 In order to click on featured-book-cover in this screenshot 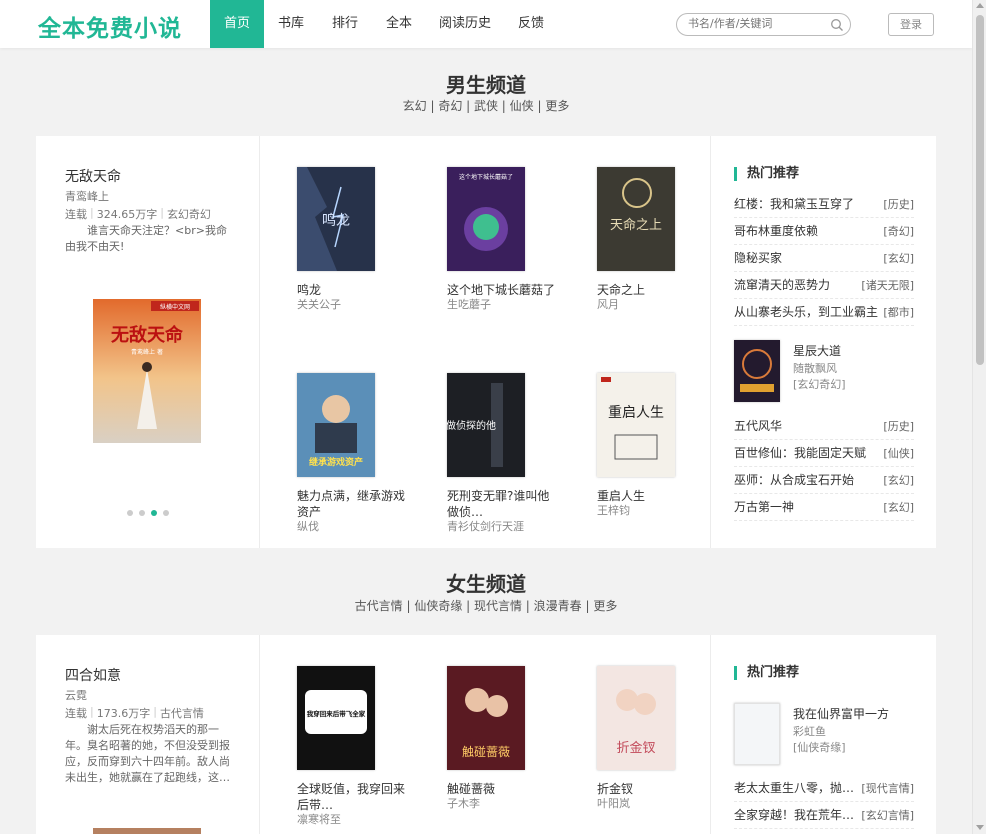, I will do `click(147, 831)`.